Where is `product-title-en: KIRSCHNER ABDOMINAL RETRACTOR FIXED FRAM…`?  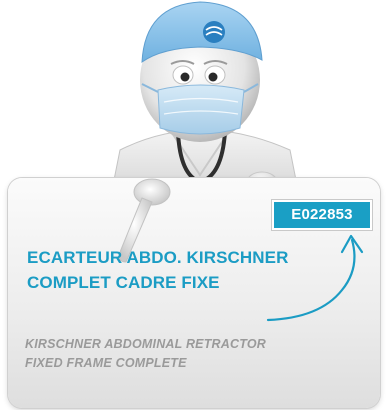
product-title-en: KIRSCHNER ABDOMINAL RETRACTOR FIXED FRAM… is located at coordinates (195, 354).